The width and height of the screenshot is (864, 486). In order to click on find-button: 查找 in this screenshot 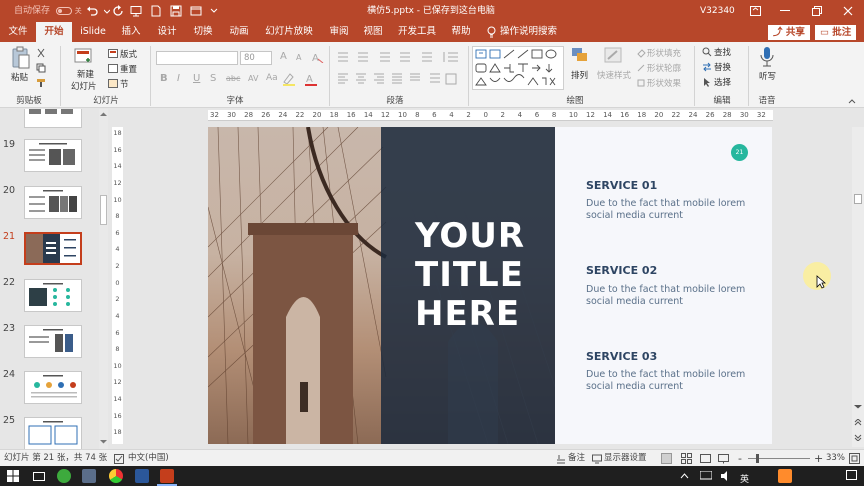, I will do `click(722, 52)`.